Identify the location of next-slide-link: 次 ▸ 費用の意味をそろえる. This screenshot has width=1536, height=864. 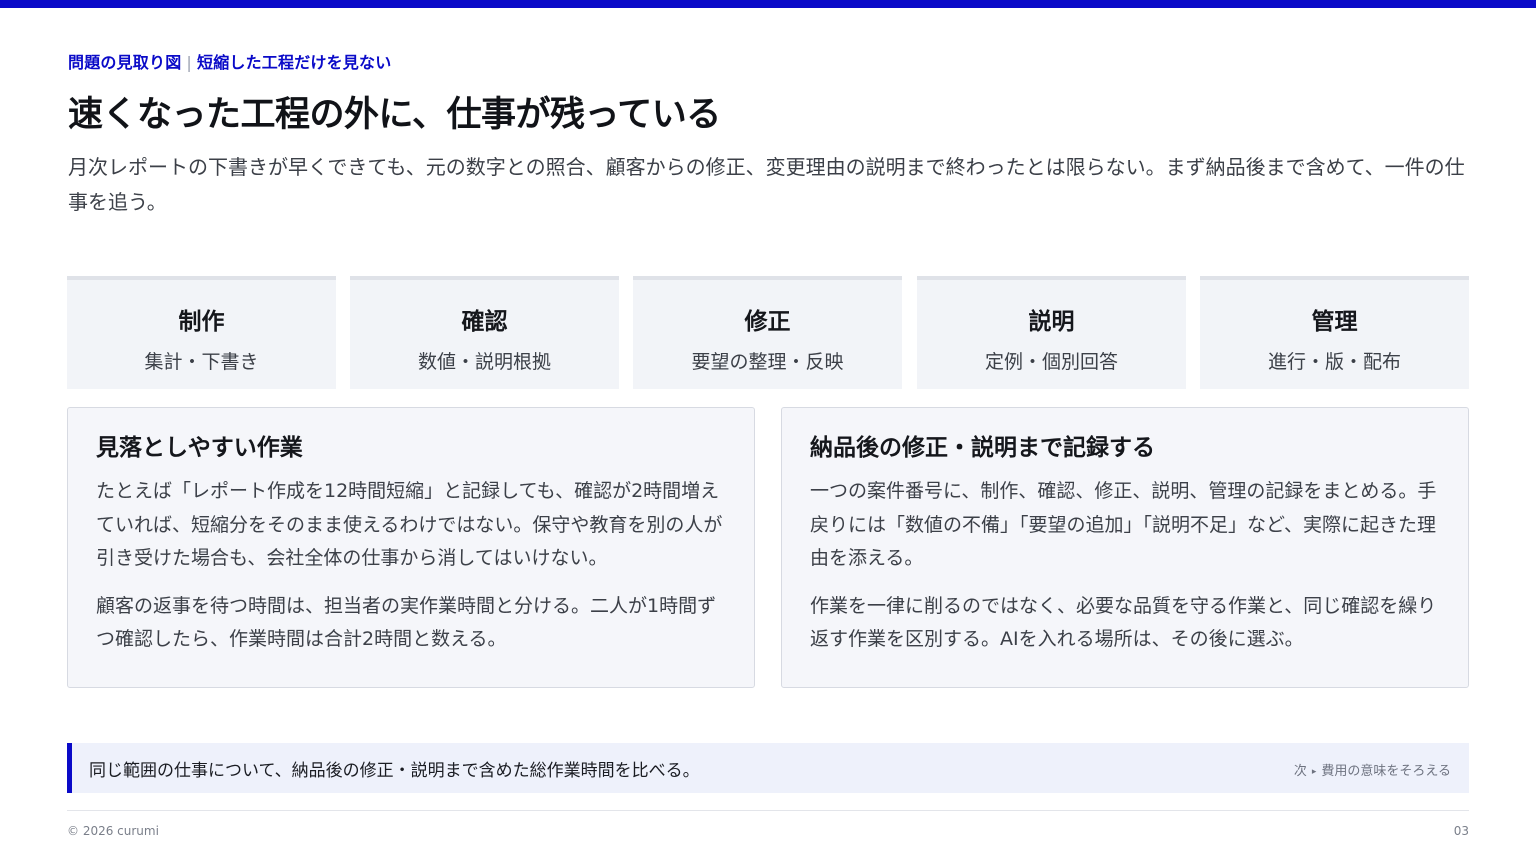
(1372, 769).